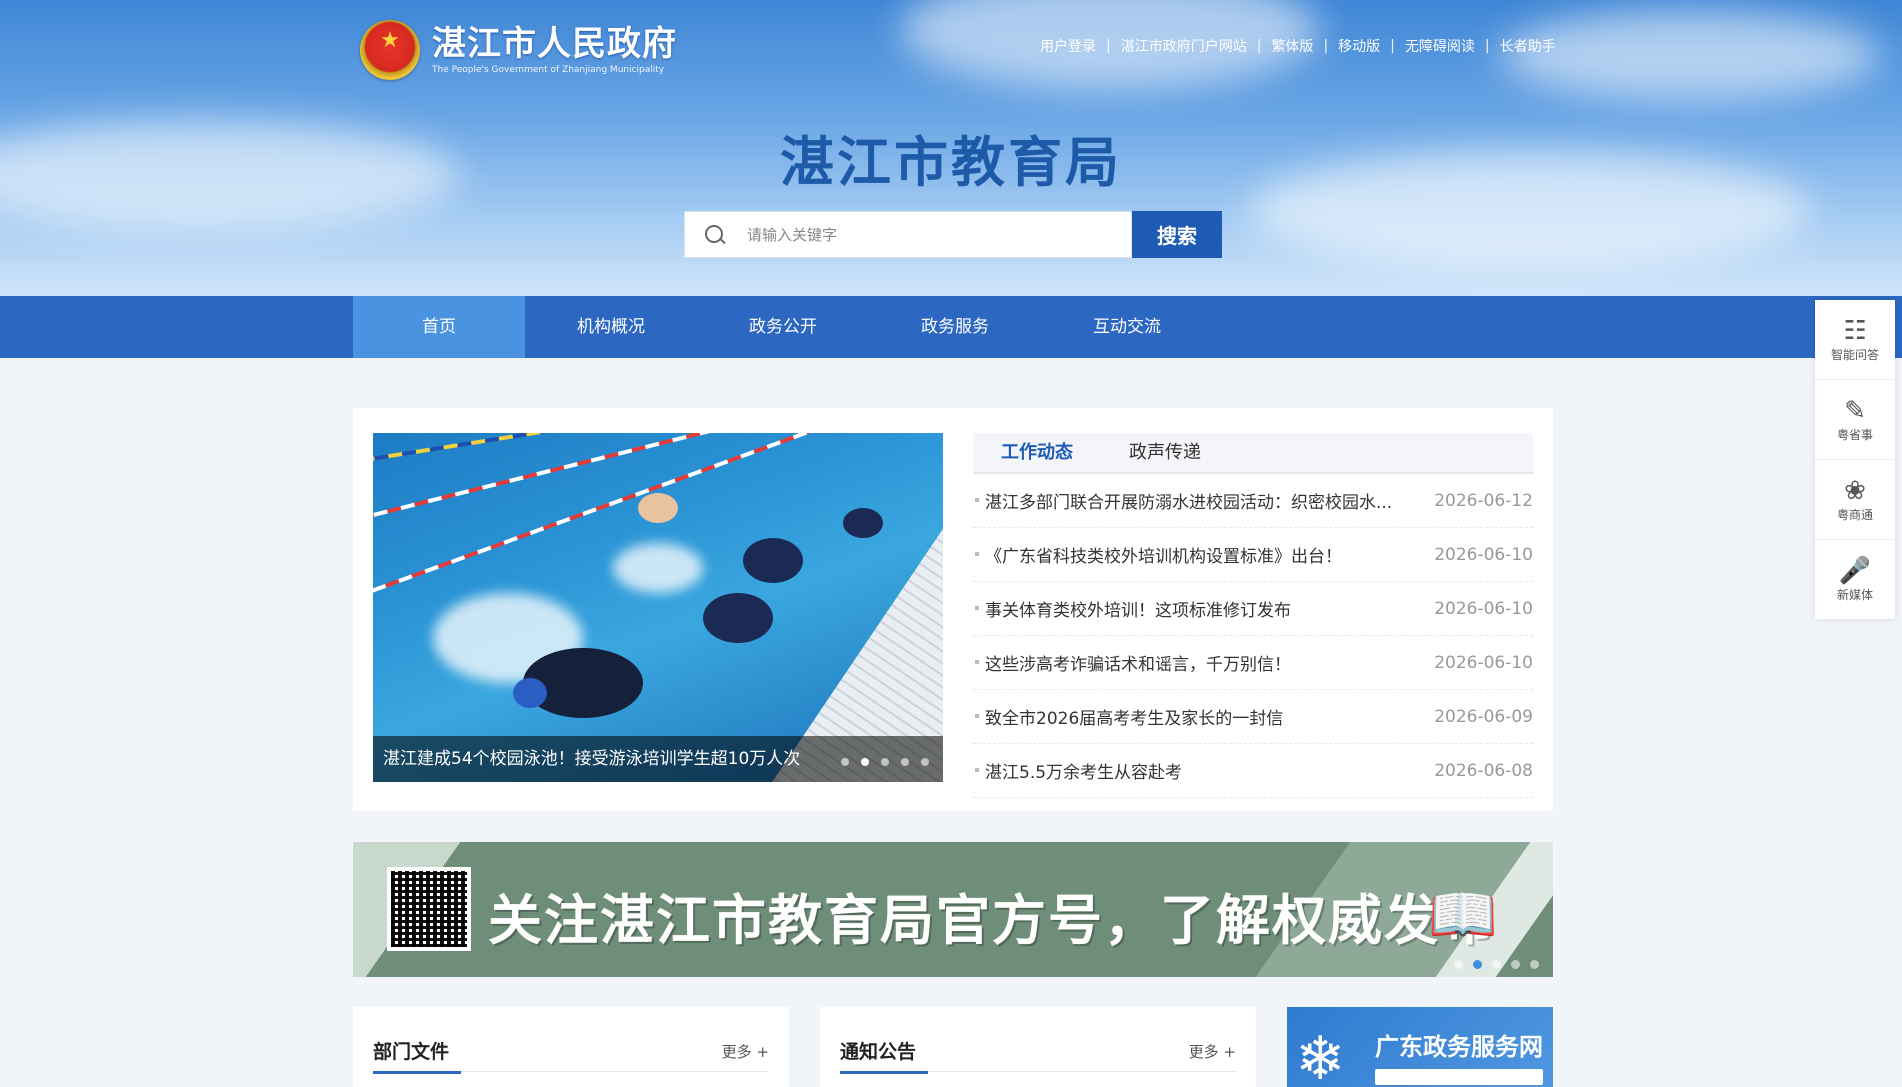 This screenshot has height=1087, width=1902. What do you see at coordinates (1854, 595) in the screenshot?
I see `side-item-label: 新媒体` at bounding box center [1854, 595].